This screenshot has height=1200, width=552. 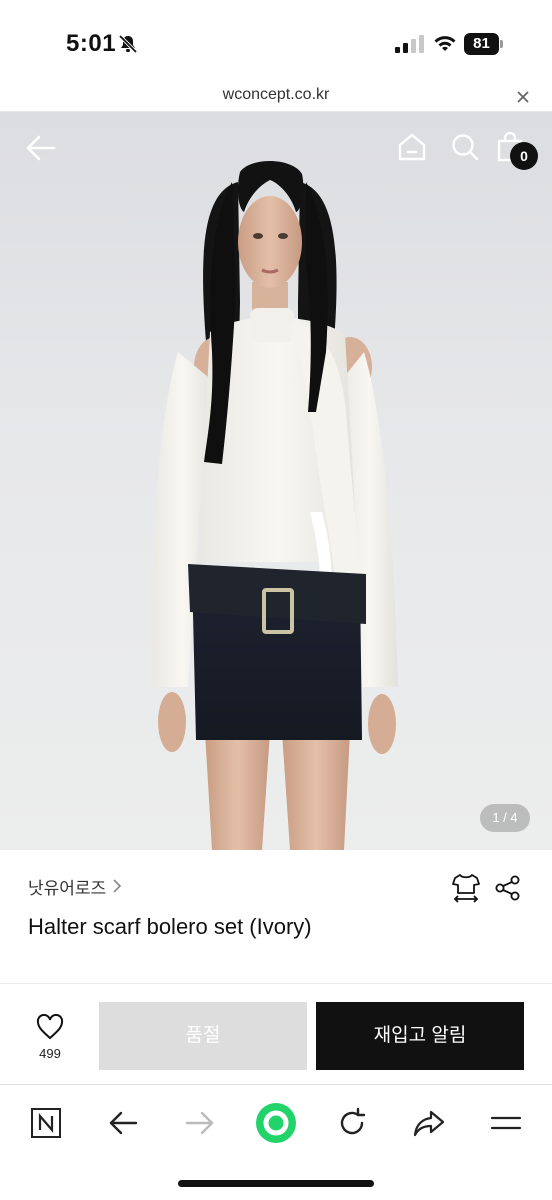 I want to click on browser-back-button, so click(x=123, y=1123).